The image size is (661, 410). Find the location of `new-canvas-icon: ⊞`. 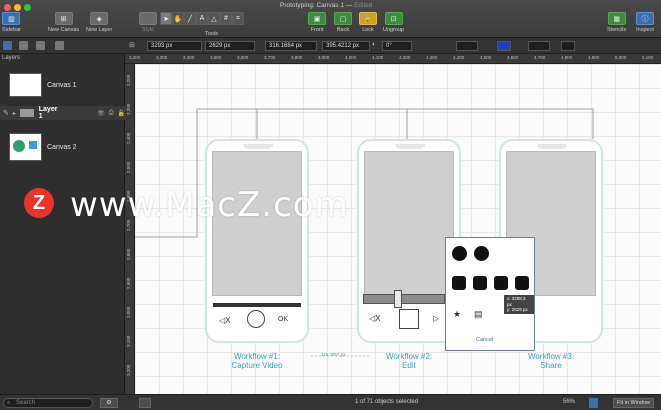

new-canvas-icon: ⊞ is located at coordinates (63, 18).